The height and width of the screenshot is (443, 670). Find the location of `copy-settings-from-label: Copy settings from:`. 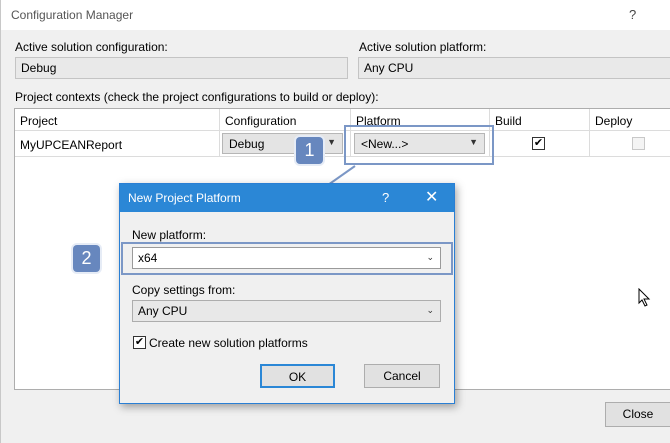

copy-settings-from-label: Copy settings from: is located at coordinates (184, 290).